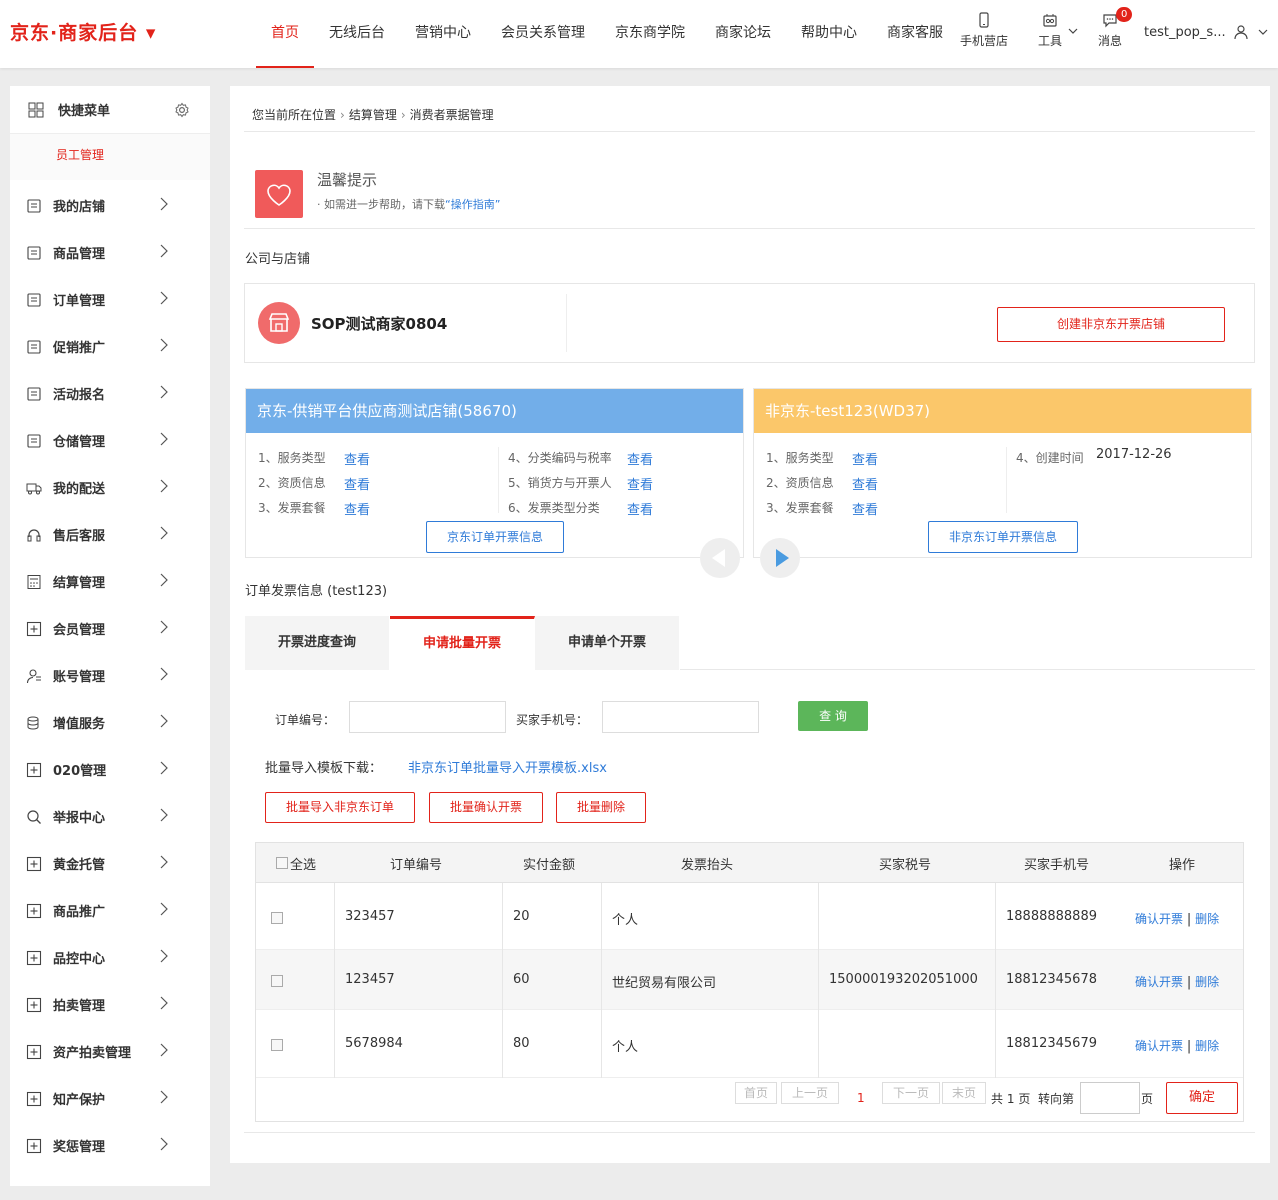 This screenshot has width=1278, height=1200. What do you see at coordinates (581, 509) in the screenshot?
I see `jd-row-invoice-type: 6、发票类型分类 查看` at bounding box center [581, 509].